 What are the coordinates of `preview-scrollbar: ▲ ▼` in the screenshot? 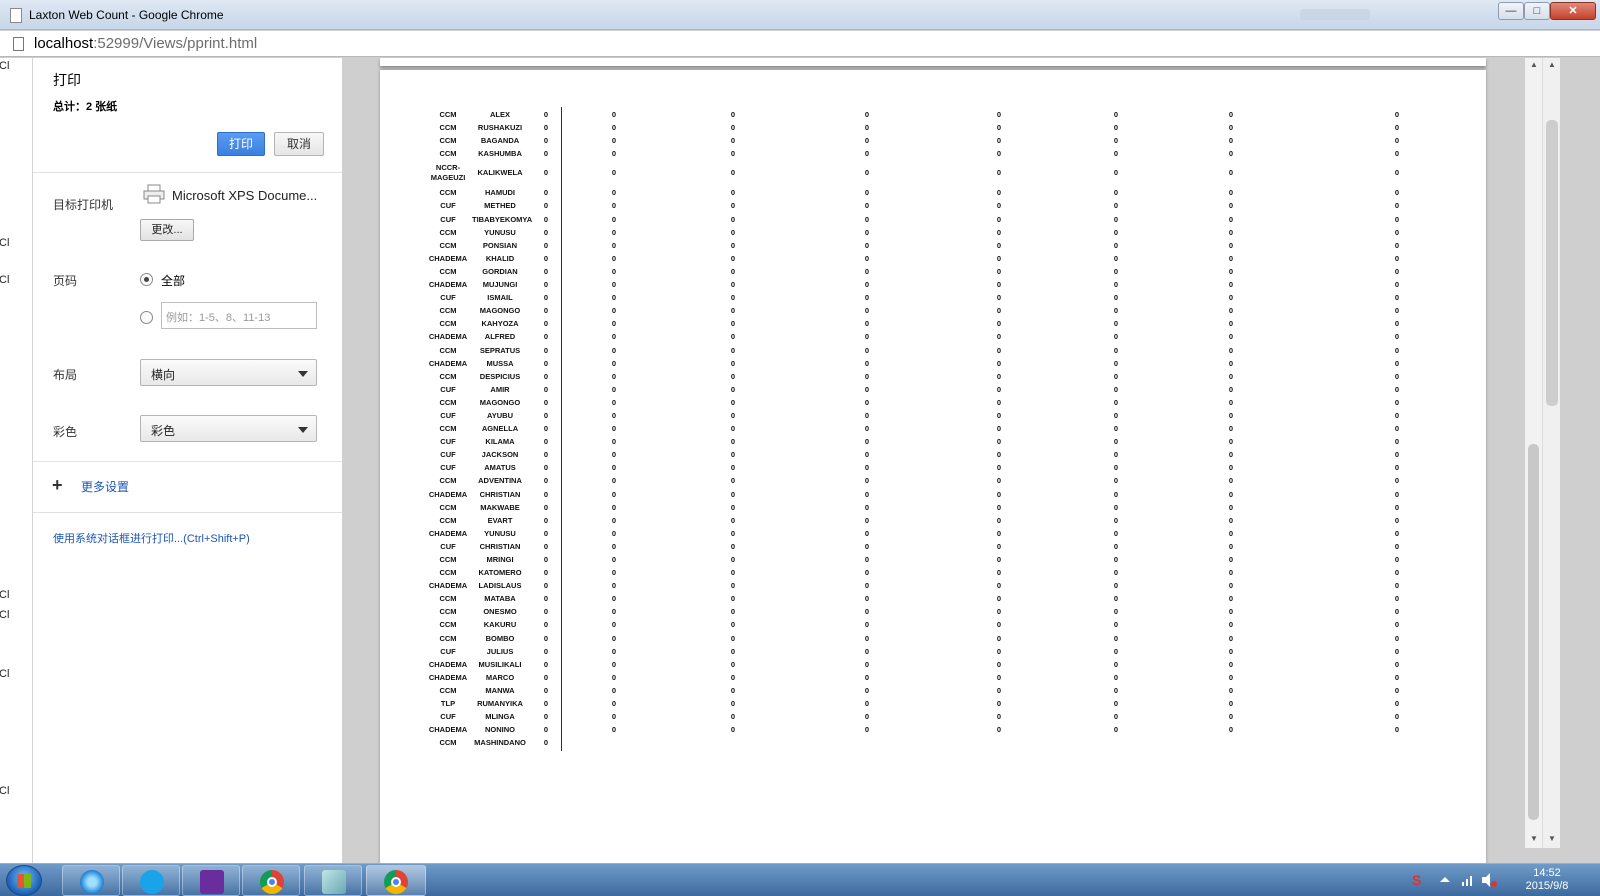 It's located at (1533, 453).